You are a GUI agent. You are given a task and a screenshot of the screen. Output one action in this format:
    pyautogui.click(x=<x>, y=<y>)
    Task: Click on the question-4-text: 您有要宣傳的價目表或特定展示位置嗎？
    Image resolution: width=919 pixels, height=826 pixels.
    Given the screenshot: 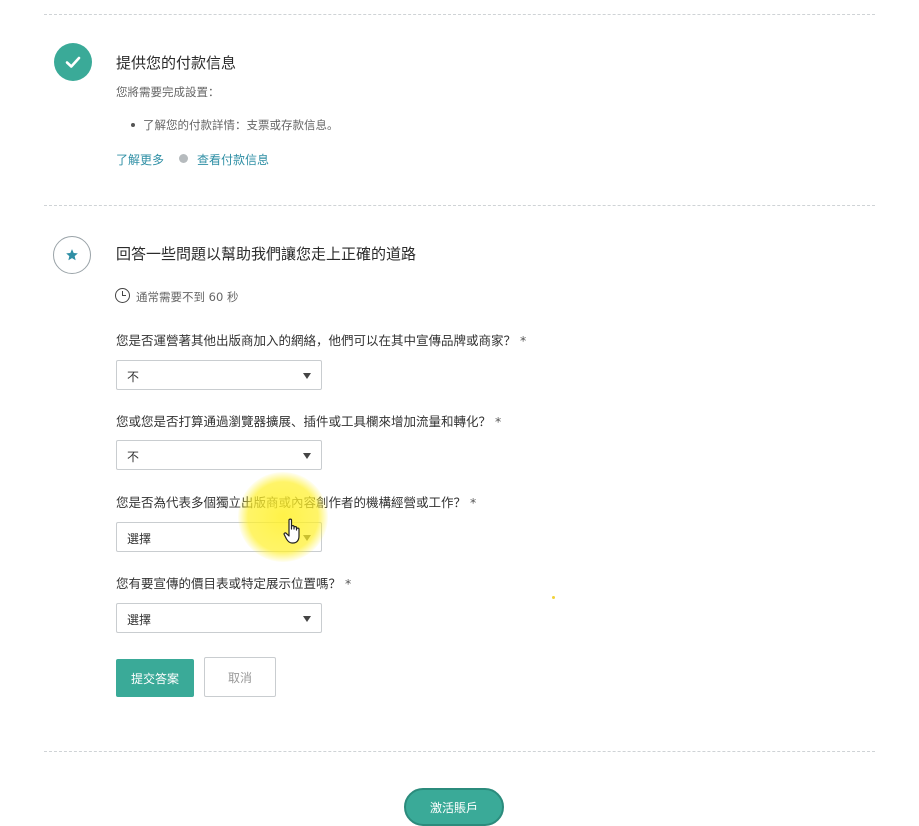 What is the action you would take?
    pyautogui.click(x=229, y=583)
    